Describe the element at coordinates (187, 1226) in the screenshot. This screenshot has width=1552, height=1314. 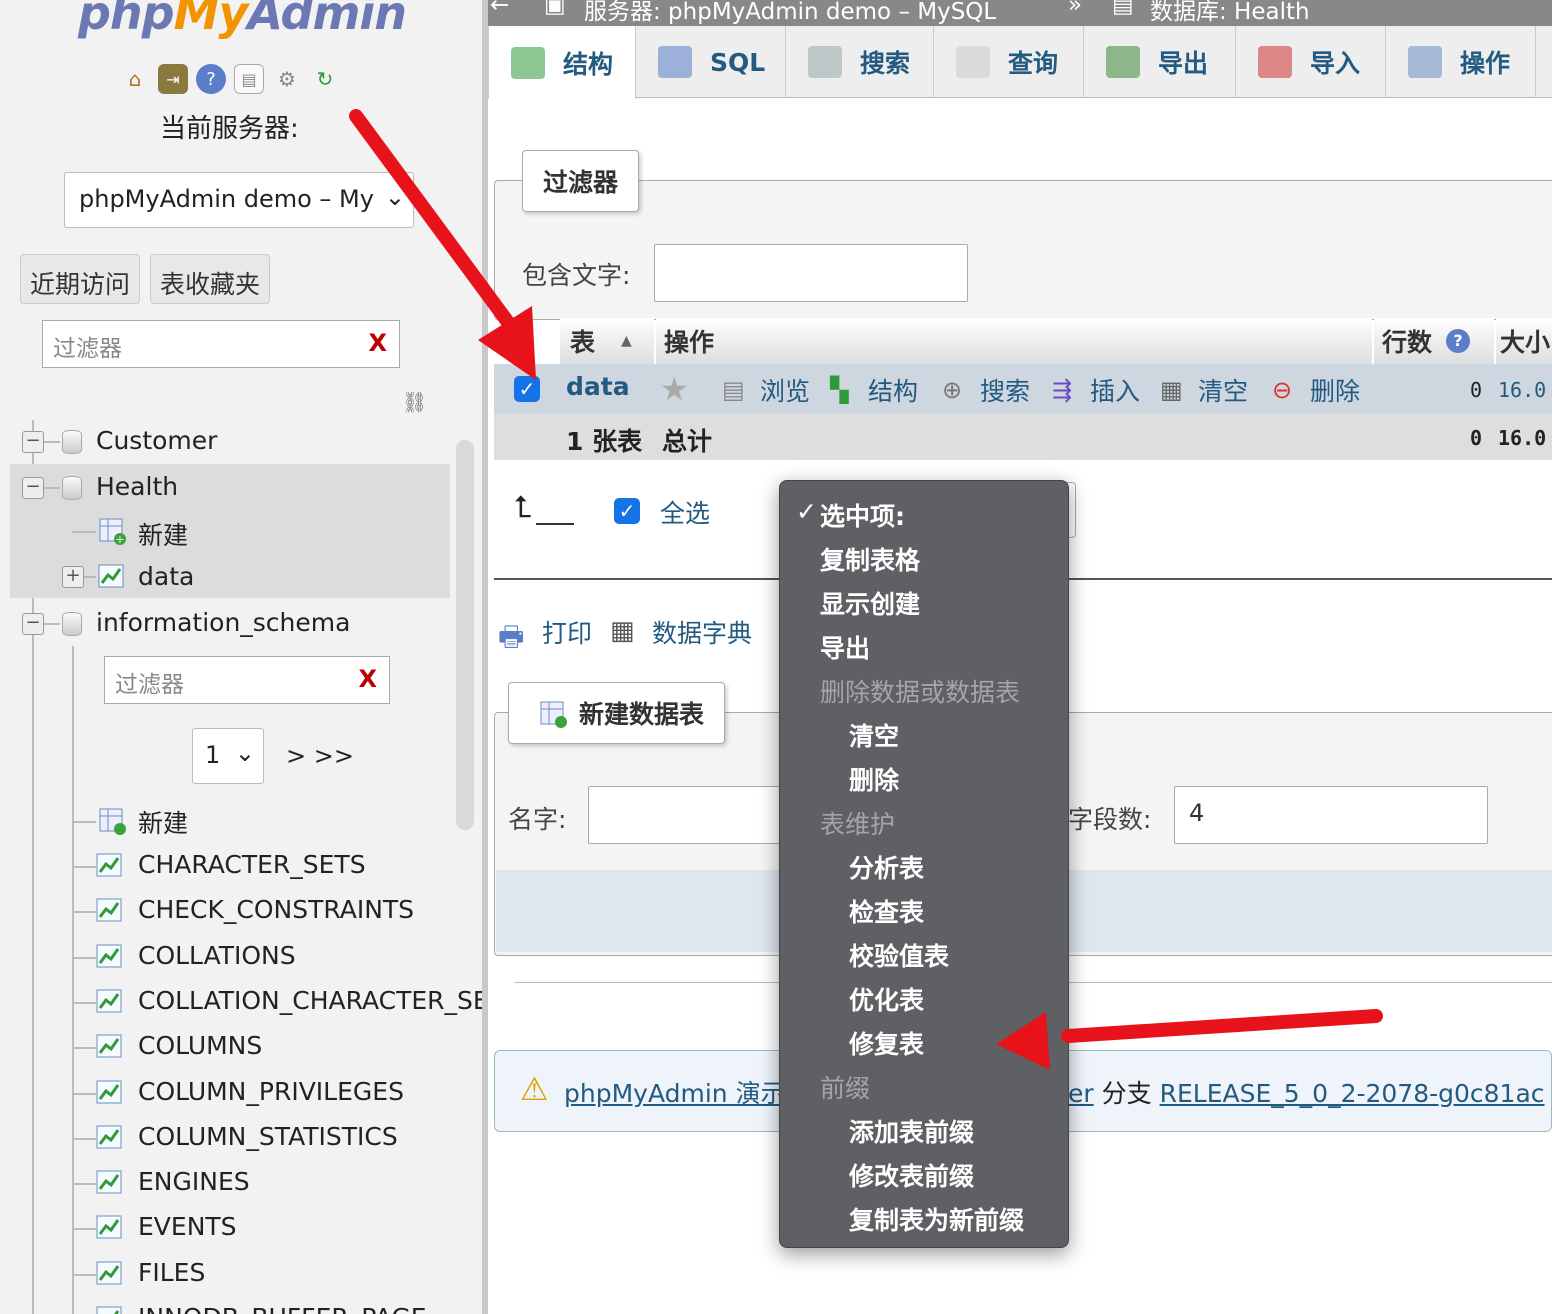
I see `tree-item-table: EVENTS` at that location.